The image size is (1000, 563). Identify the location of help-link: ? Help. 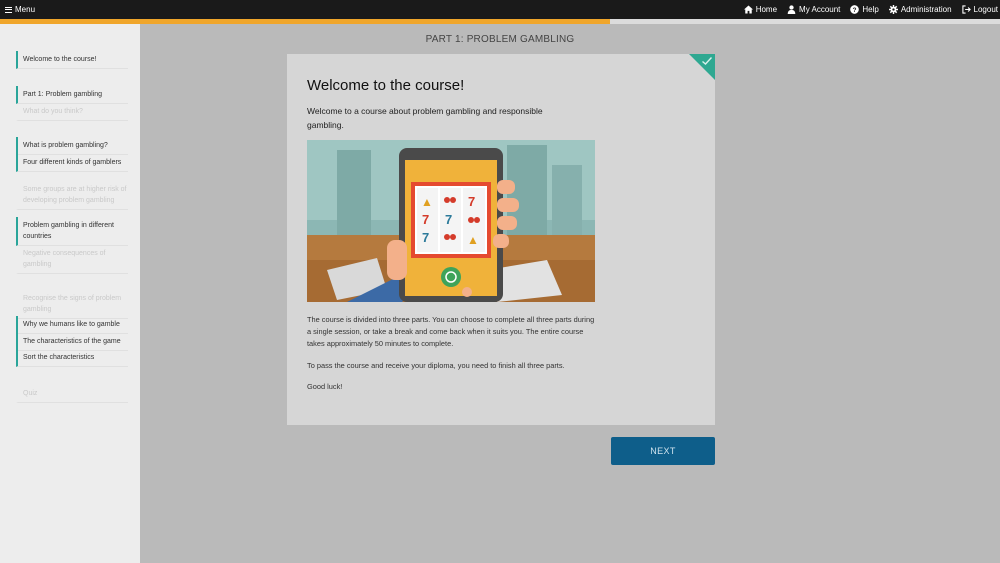
(864, 9).